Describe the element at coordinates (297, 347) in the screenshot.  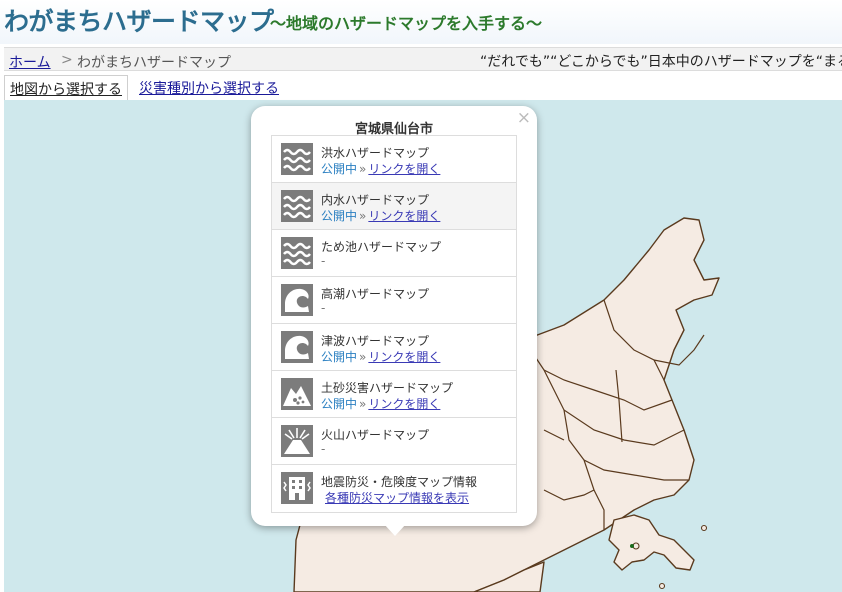
I see `tsunami-icon` at that location.